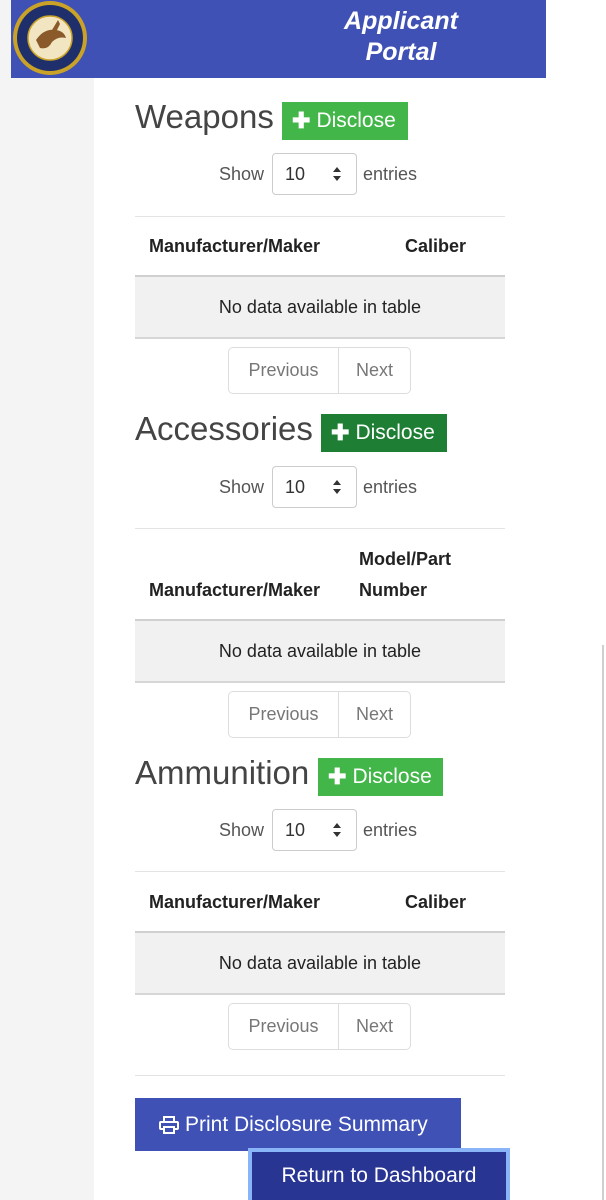  What do you see at coordinates (314, 487) in the screenshot?
I see `accessories-entries-select: 10` at bounding box center [314, 487].